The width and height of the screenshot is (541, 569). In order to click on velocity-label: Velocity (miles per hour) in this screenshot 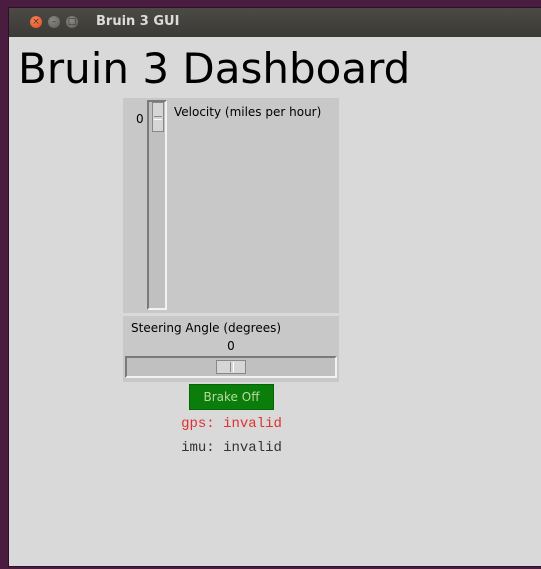, I will do `click(248, 112)`.